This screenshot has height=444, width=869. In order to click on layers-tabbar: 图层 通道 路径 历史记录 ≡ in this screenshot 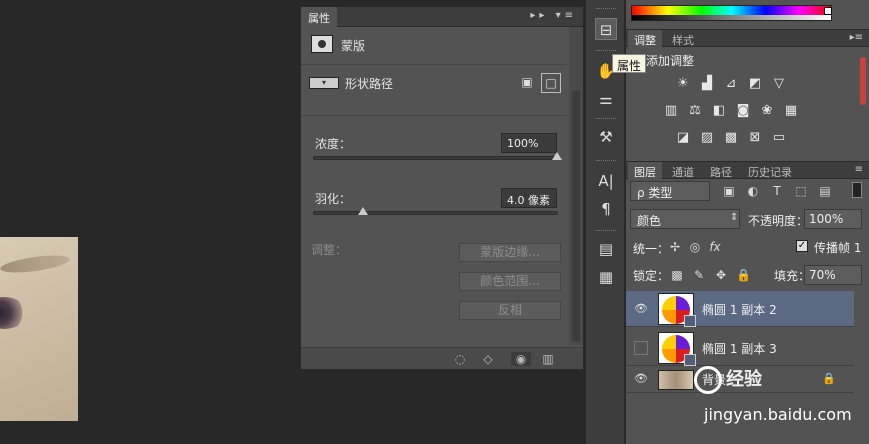, I will do `click(747, 170)`.